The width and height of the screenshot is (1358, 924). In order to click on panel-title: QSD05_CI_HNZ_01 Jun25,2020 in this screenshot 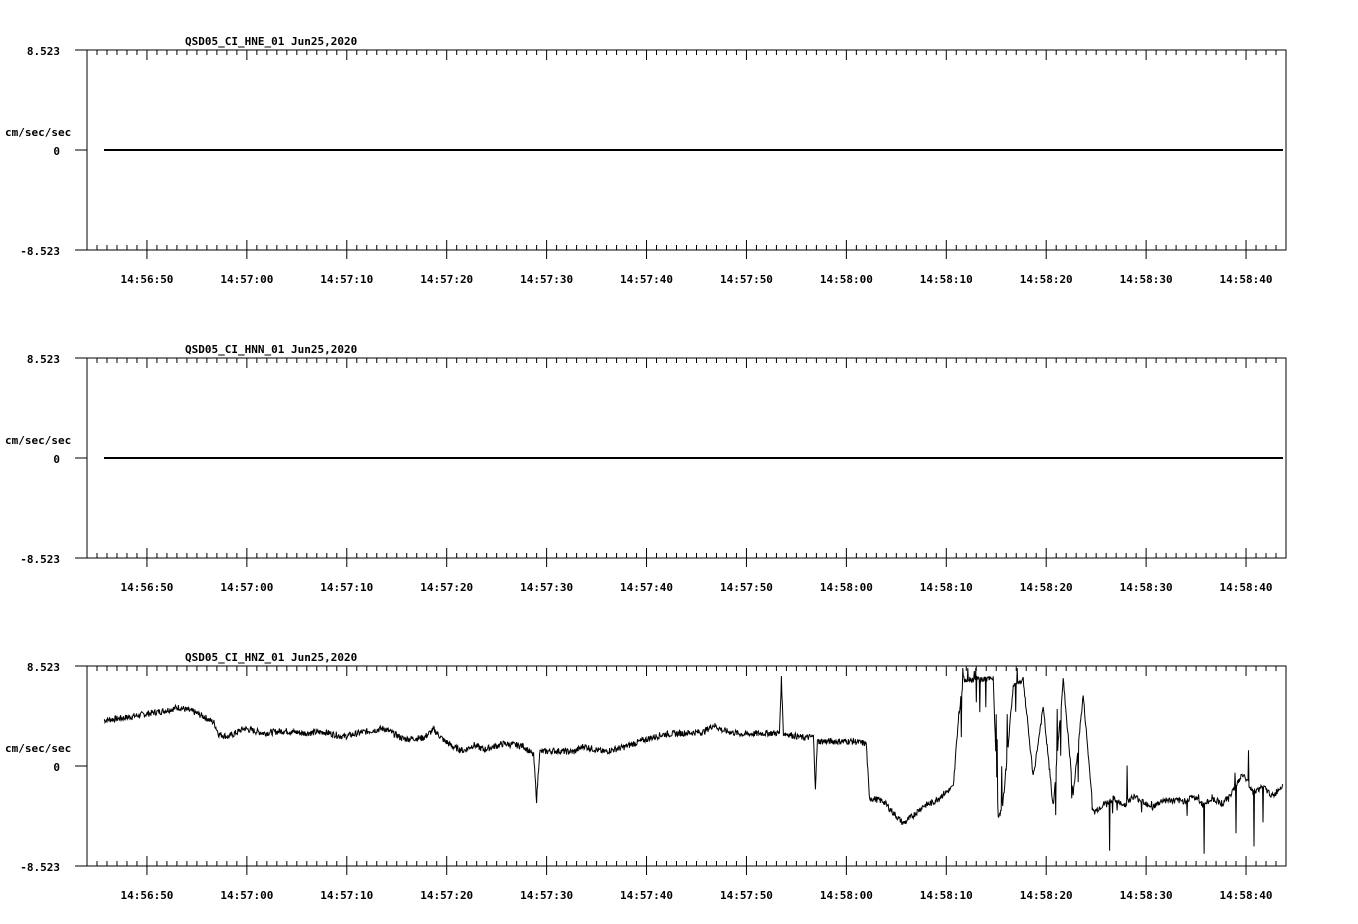, I will do `click(271, 657)`.